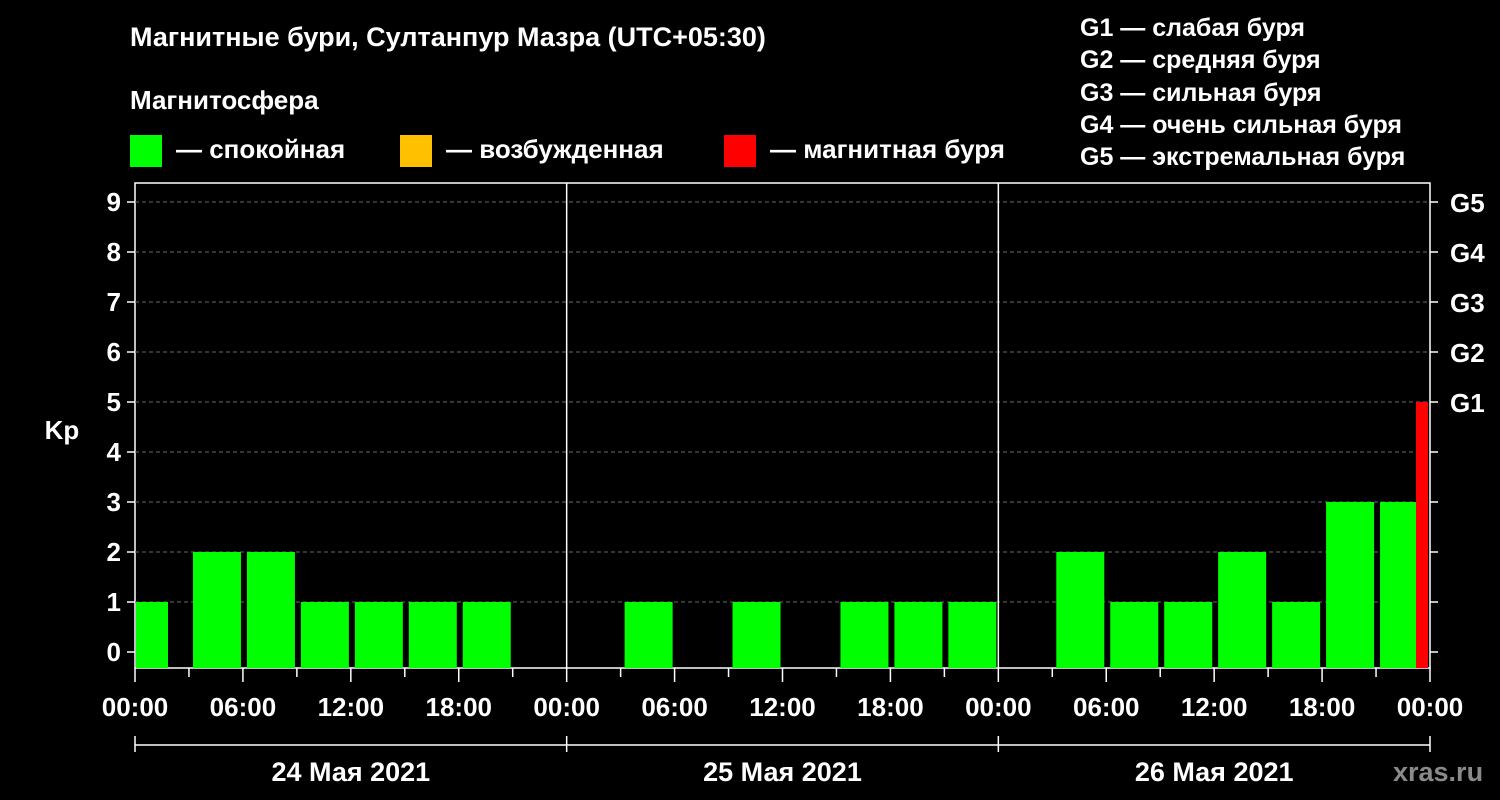 This screenshot has width=1500, height=800. What do you see at coordinates (1467, 203) in the screenshot?
I see `g-tick-label: G5` at bounding box center [1467, 203].